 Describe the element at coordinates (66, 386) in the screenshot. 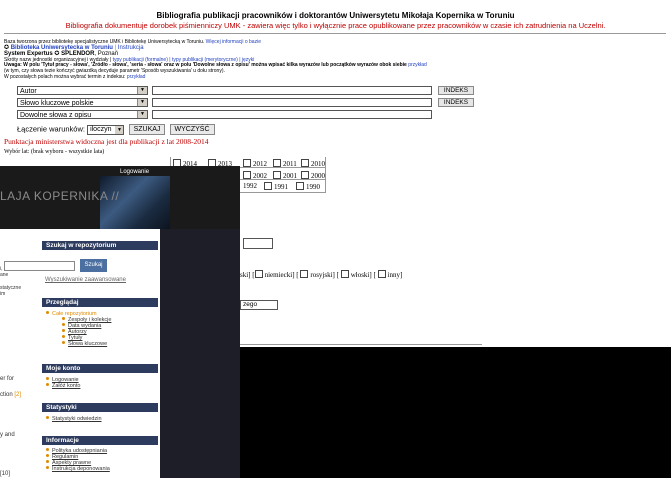

I see `account-label: Załóż konto` at that location.